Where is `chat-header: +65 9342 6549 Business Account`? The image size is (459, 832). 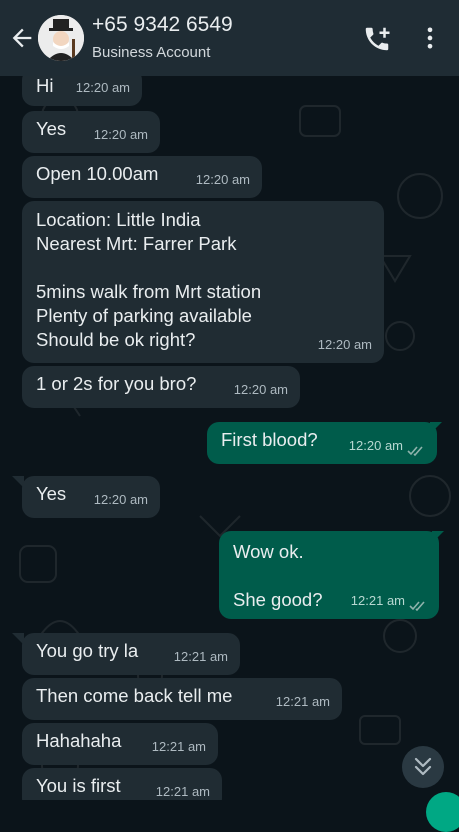
chat-header: +65 9342 6549 Business Account is located at coordinates (229, 38).